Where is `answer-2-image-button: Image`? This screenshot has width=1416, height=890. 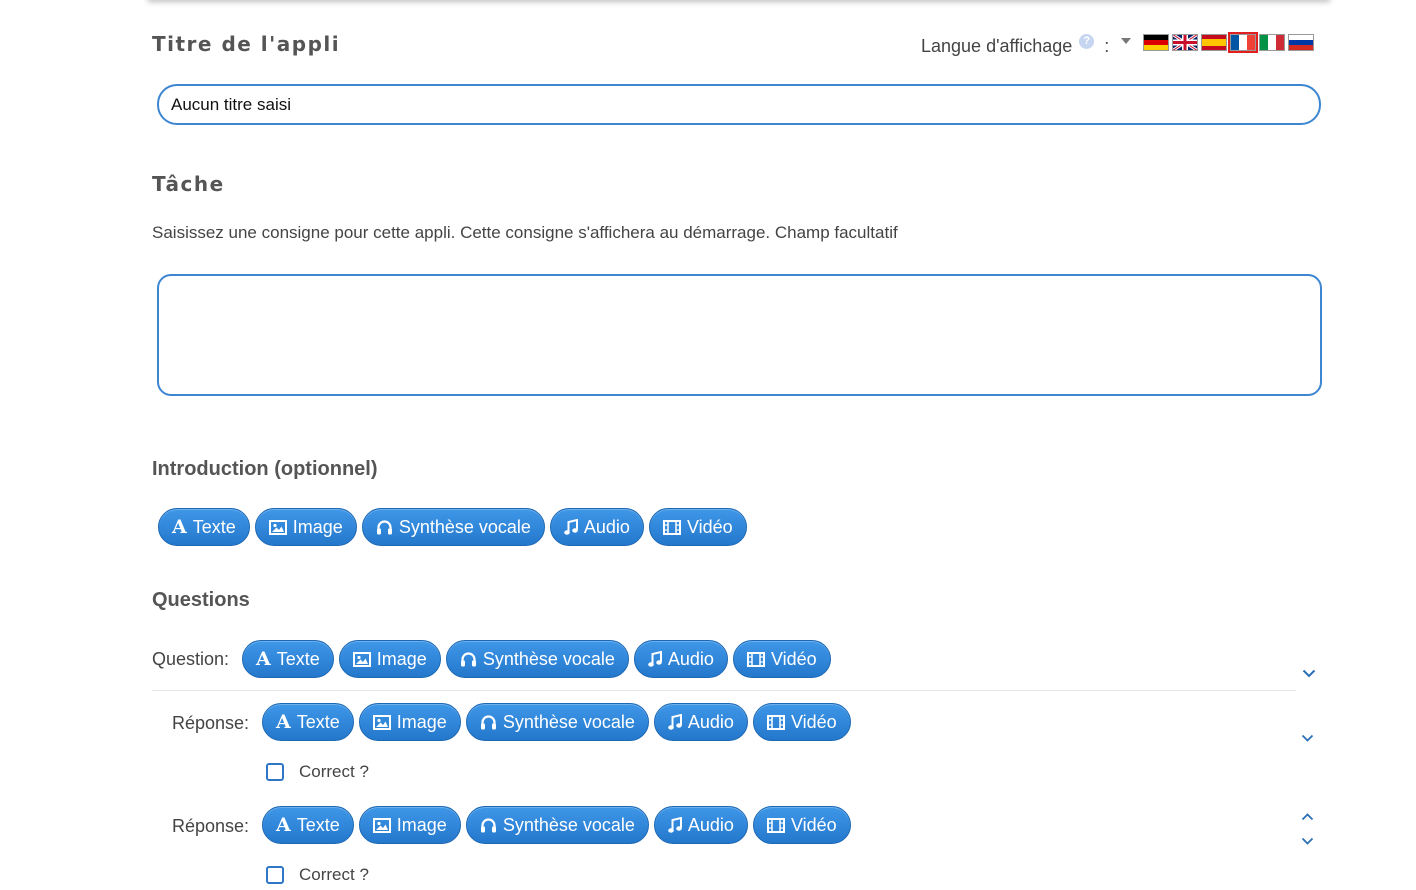 answer-2-image-button: Image is located at coordinates (409, 825).